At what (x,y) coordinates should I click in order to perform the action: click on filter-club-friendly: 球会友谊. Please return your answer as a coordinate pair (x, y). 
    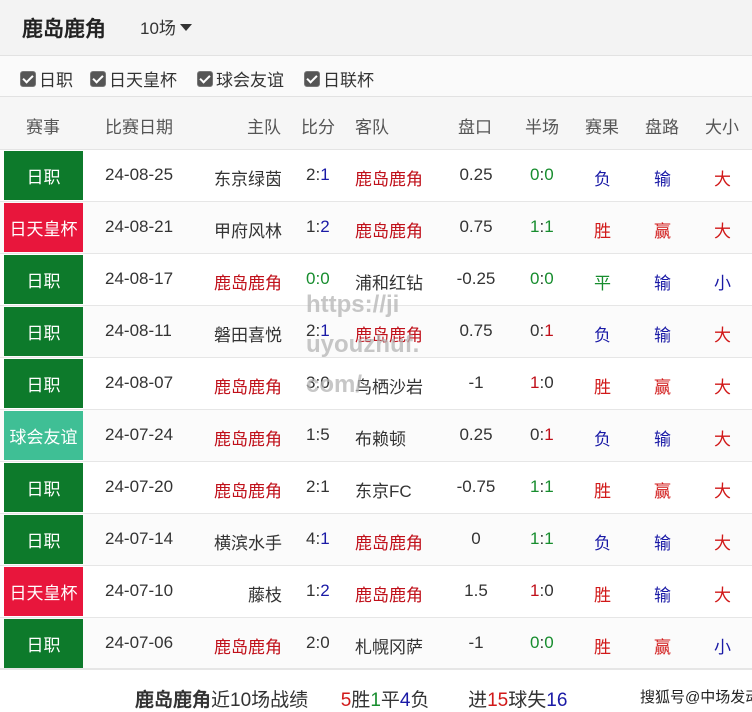
    Looking at the image, I should click on (240, 78).